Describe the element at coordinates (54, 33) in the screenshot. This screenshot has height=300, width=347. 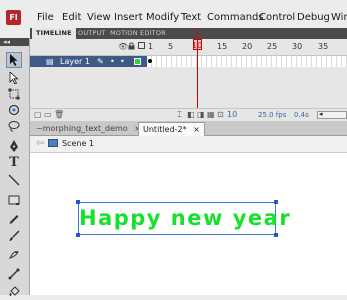
I see `tab-timeline: TIMELINE` at that location.